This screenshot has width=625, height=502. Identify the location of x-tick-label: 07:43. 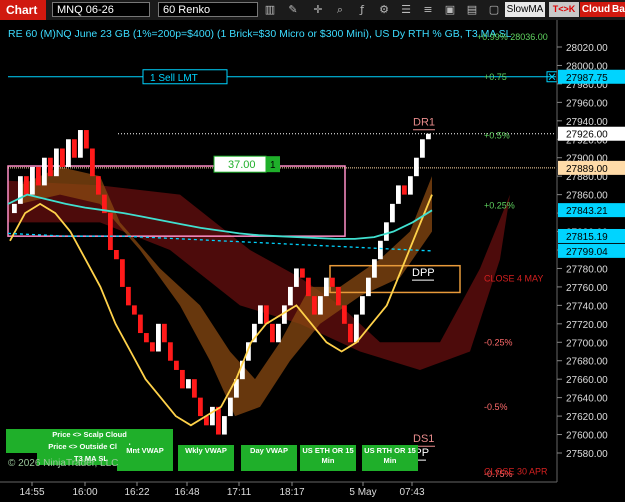
(411, 492).